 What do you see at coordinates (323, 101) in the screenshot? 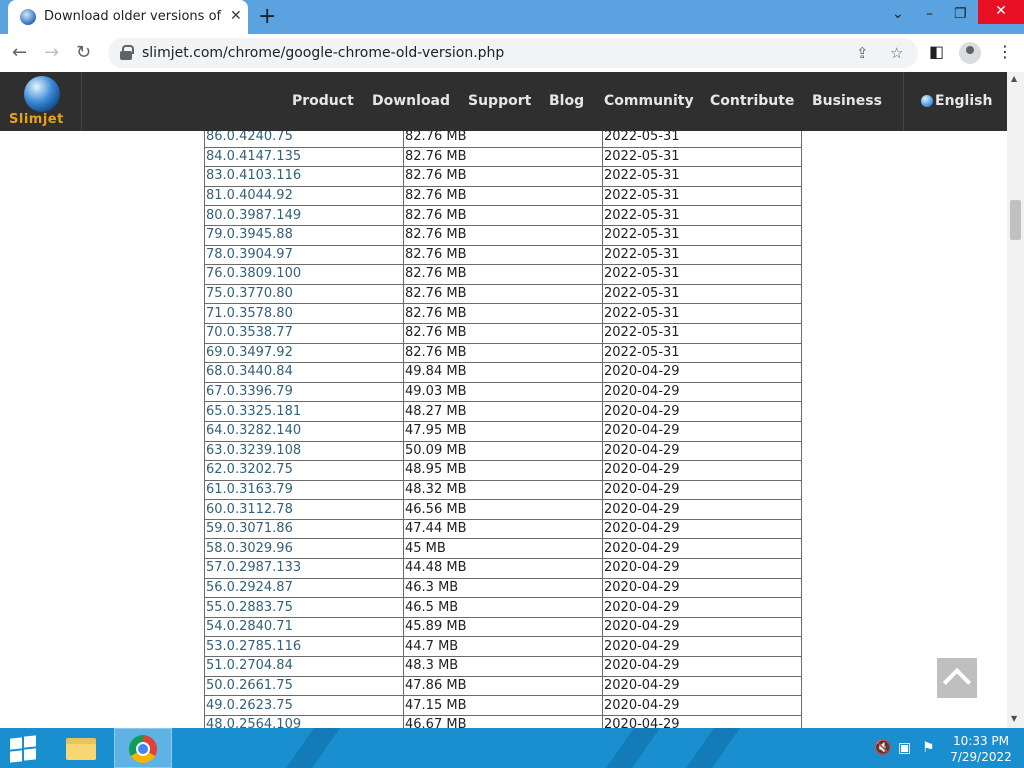
I see `nav-product: Product` at bounding box center [323, 101].